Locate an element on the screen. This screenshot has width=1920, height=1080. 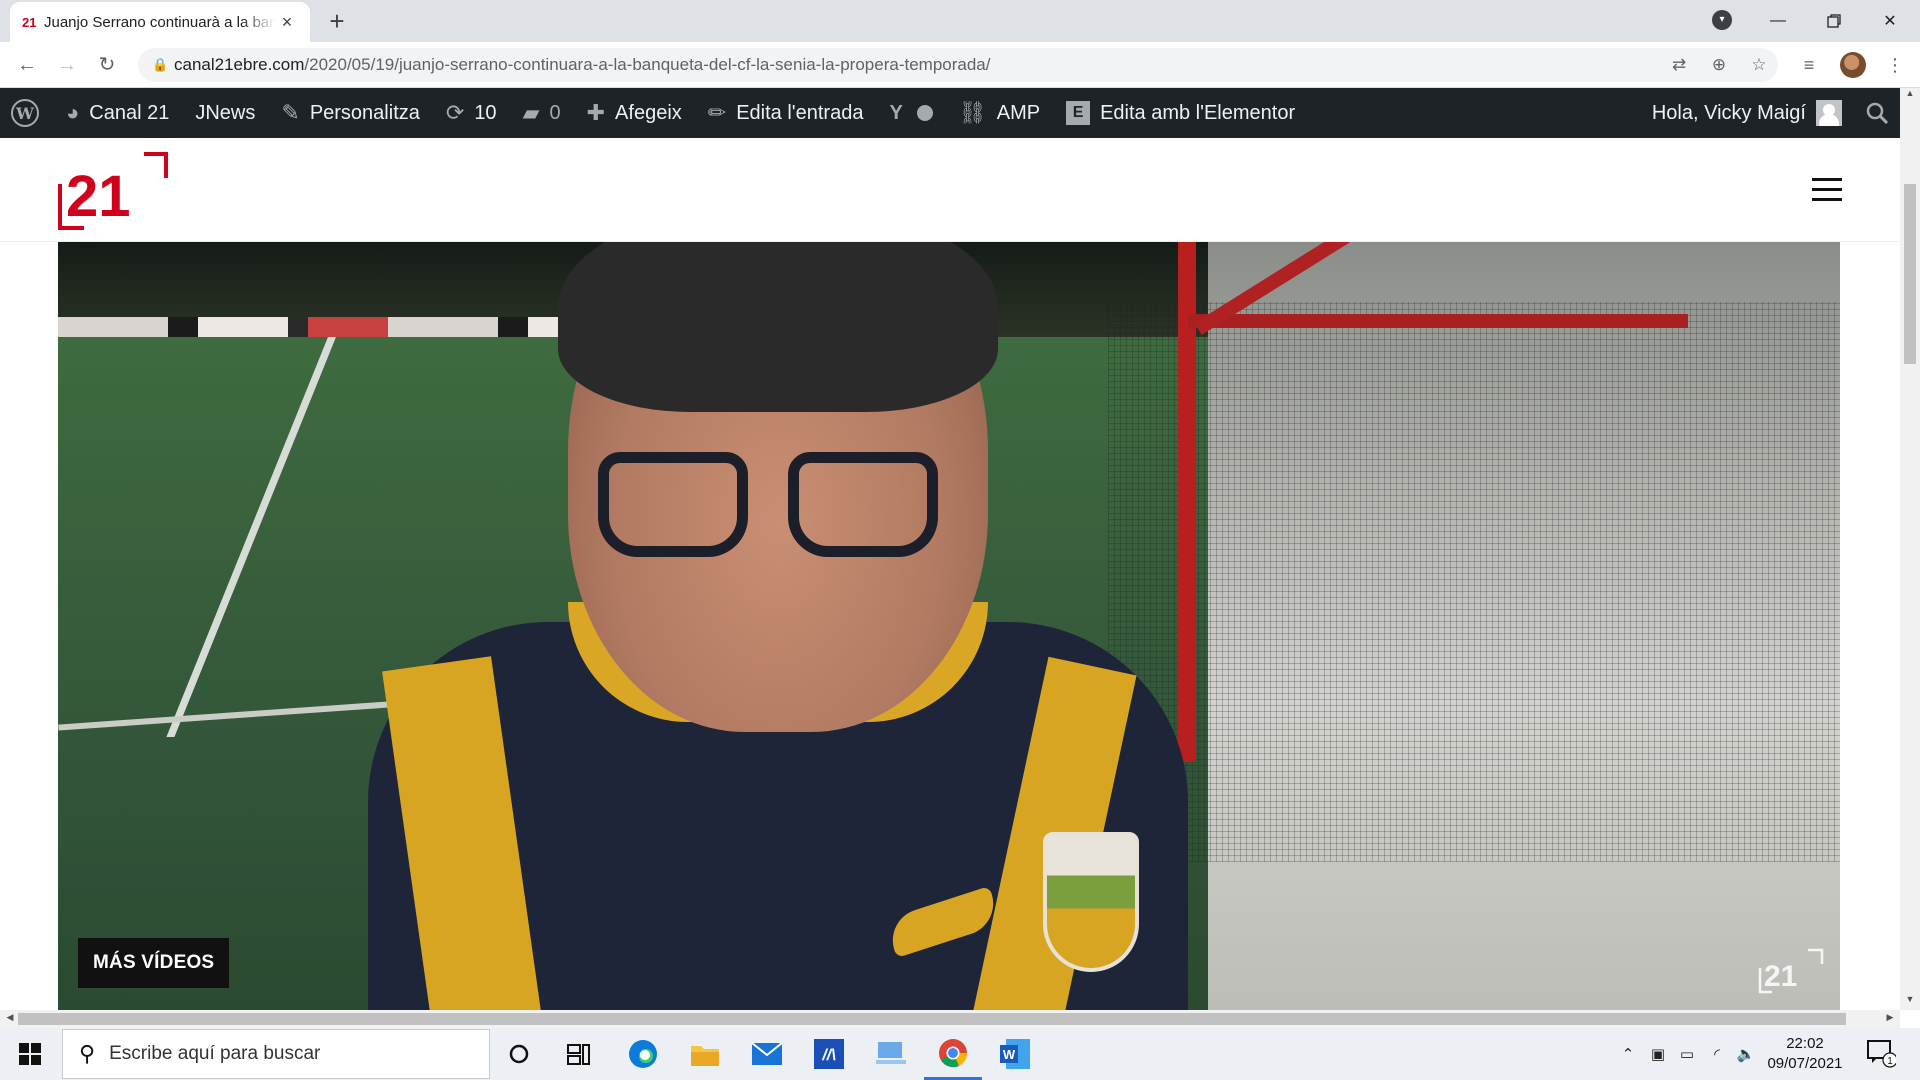
yoast-icon: Y is located at coordinates (910, 113).